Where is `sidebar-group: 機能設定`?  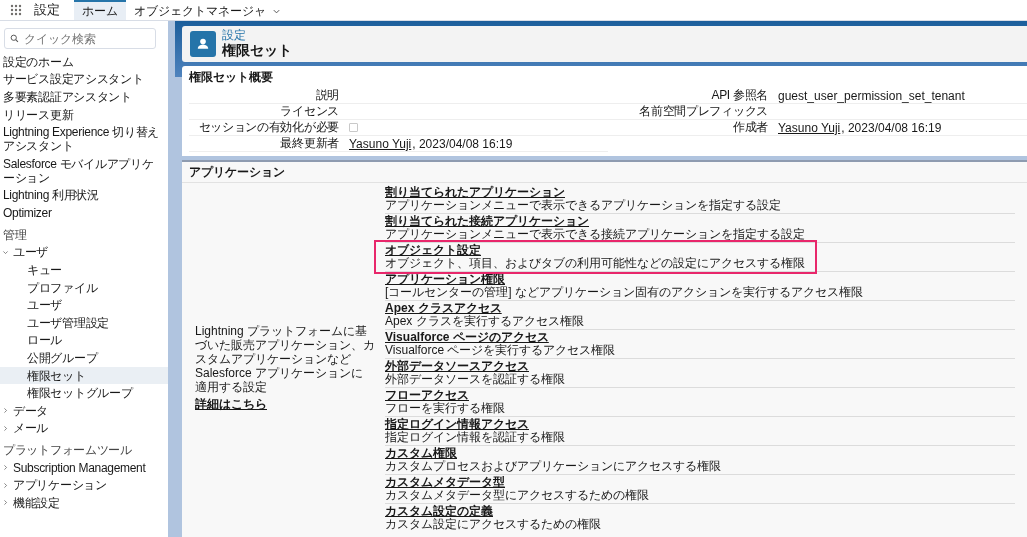 sidebar-group: 機能設定 is located at coordinates (84, 503).